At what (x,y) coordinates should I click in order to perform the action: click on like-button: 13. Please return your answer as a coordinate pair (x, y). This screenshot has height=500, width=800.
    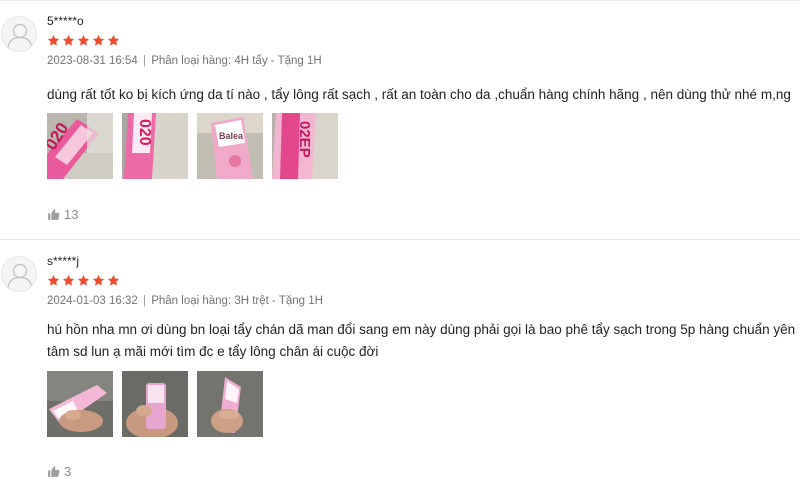
    Looking at the image, I should click on (62, 214).